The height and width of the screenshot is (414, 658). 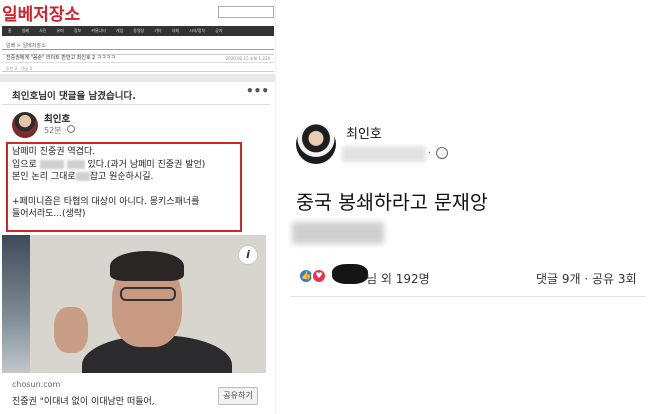 What do you see at coordinates (55, 130) in the screenshot?
I see `post-time: 52분 ·` at bounding box center [55, 130].